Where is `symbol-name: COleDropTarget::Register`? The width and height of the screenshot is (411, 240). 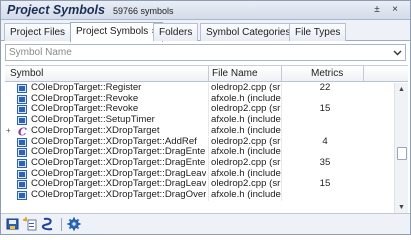 symbol-name: COleDropTarget::Register is located at coordinates (86, 88).